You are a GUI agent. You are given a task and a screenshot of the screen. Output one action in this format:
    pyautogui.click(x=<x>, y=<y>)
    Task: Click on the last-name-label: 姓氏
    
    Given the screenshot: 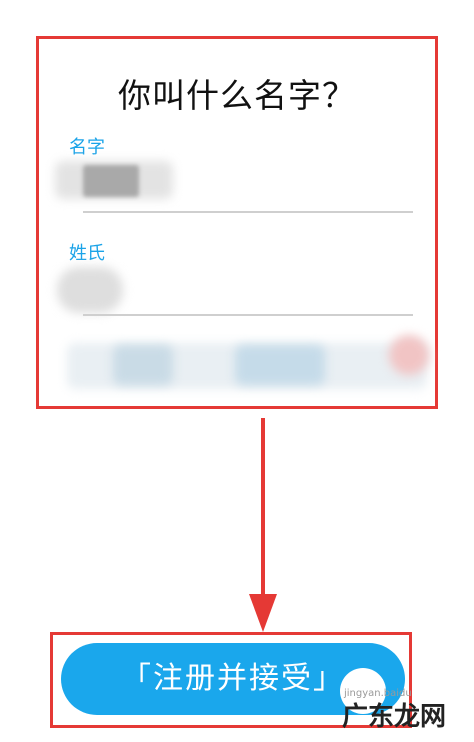 What is the action you would take?
    pyautogui.click(x=87, y=253)
    